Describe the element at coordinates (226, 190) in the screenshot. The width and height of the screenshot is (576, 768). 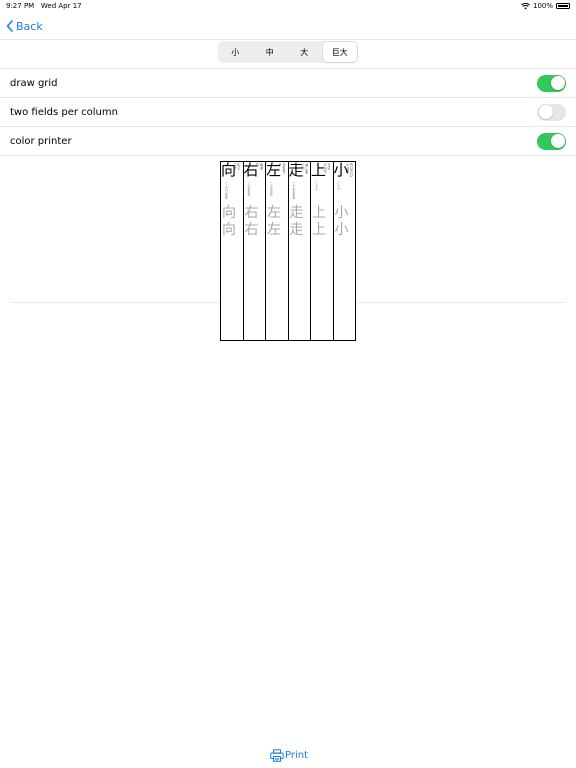
I see `stroke-order: ノ丨冂门向向` at that location.